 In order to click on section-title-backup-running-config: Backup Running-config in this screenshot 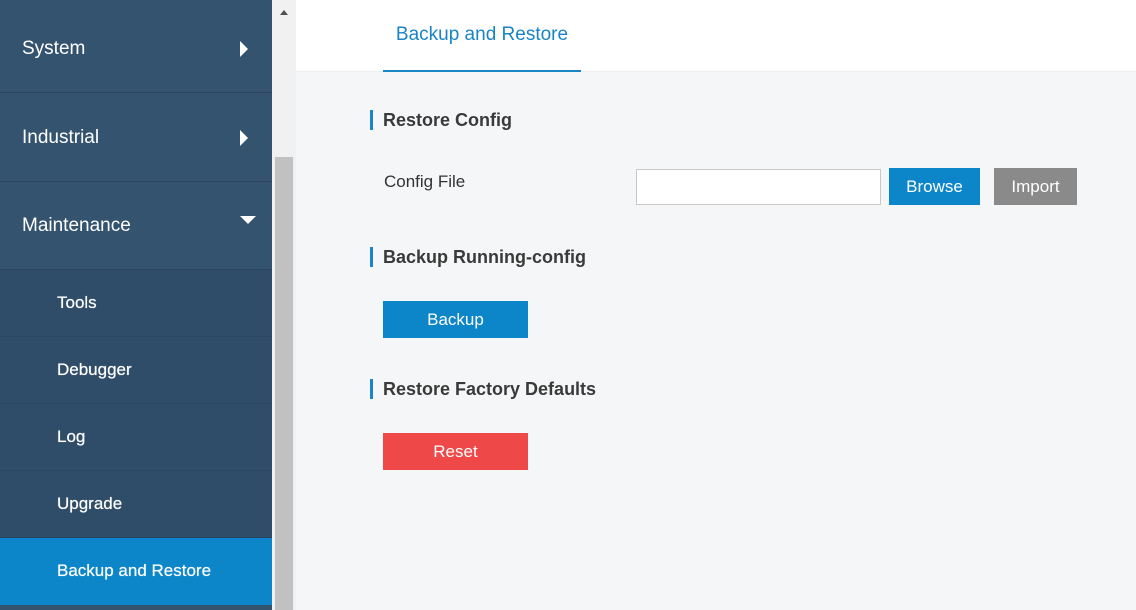, I will do `click(478, 257)`.